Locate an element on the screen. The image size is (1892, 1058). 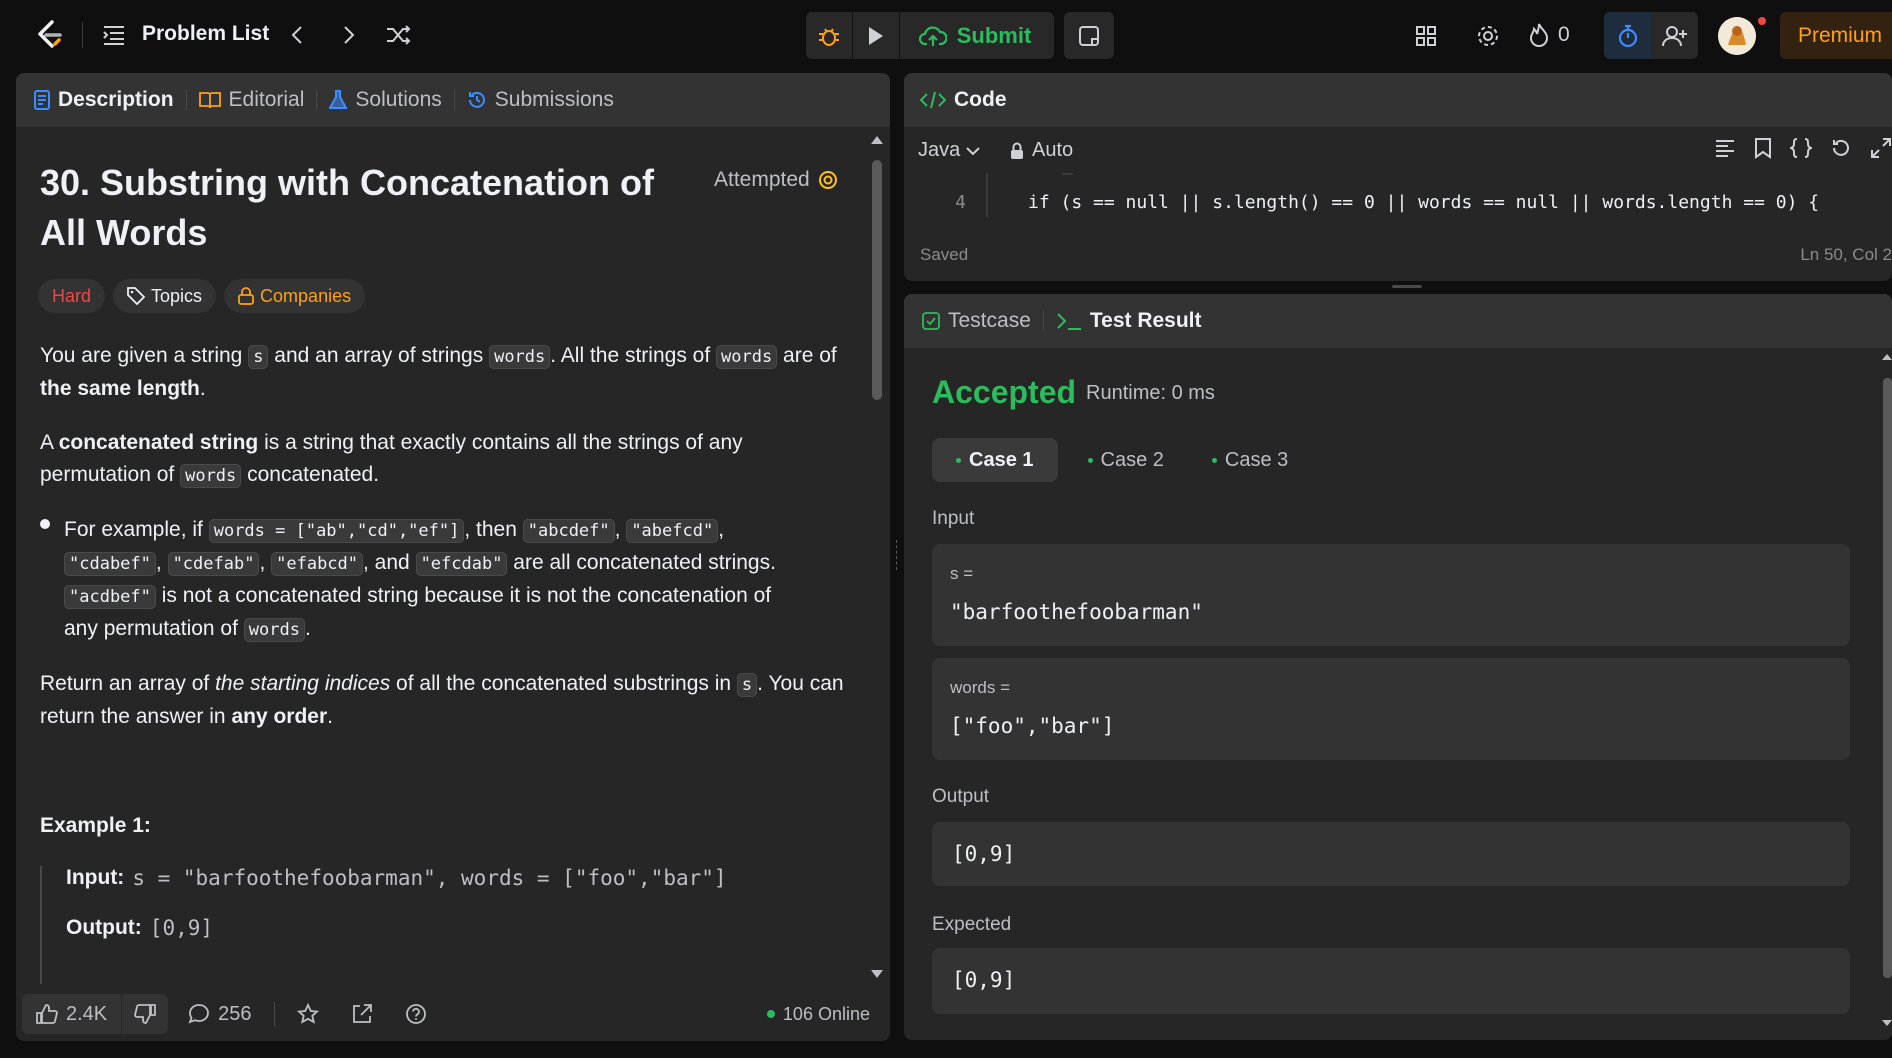
example-output-label: Output: is located at coordinates (104, 927).